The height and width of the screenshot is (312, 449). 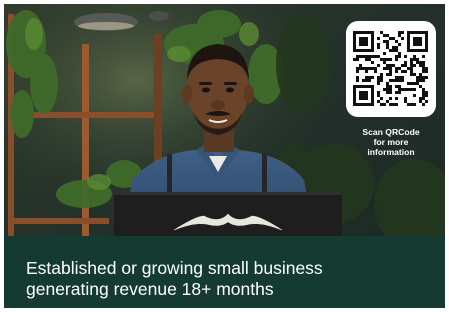 What do you see at coordinates (150, 289) in the screenshot?
I see `caption-line-2: generating revenue 18+ months` at bounding box center [150, 289].